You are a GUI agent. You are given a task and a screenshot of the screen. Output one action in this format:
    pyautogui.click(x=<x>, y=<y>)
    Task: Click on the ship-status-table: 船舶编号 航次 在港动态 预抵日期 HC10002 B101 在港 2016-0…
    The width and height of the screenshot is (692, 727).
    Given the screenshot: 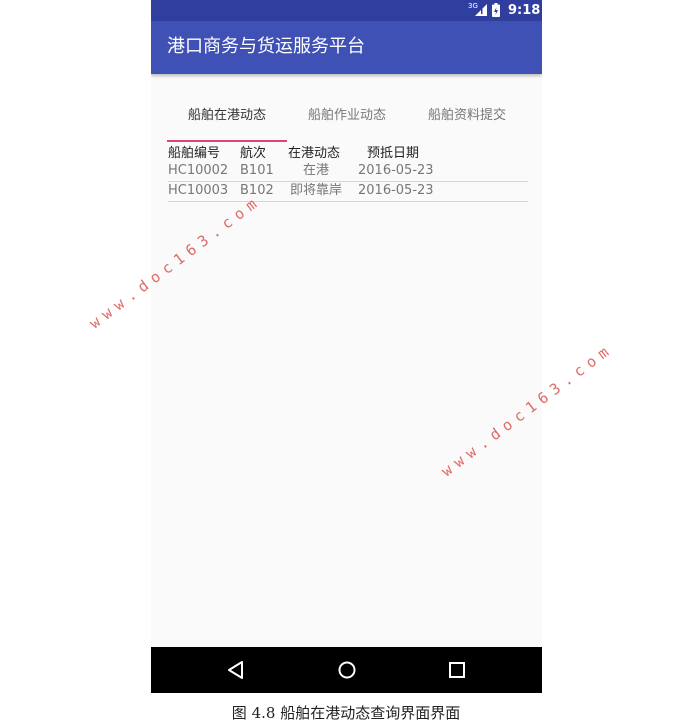 What is the action you would take?
    pyautogui.click(x=348, y=173)
    